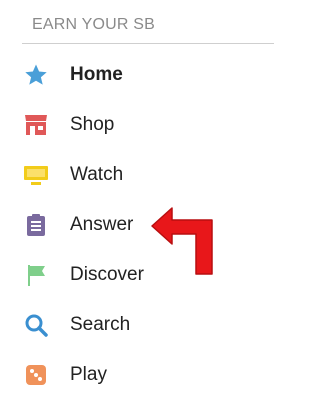  Describe the element at coordinates (36, 375) in the screenshot. I see `dice-icon` at that location.